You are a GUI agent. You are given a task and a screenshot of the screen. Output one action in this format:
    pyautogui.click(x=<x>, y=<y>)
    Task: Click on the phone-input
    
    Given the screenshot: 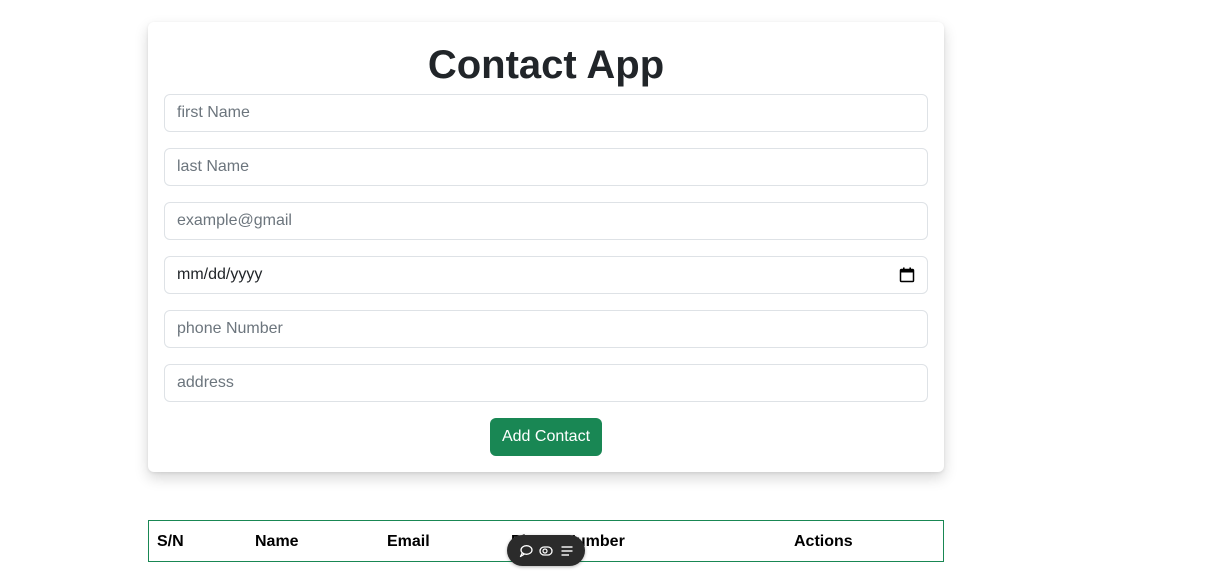 What is the action you would take?
    pyautogui.click(x=546, y=329)
    